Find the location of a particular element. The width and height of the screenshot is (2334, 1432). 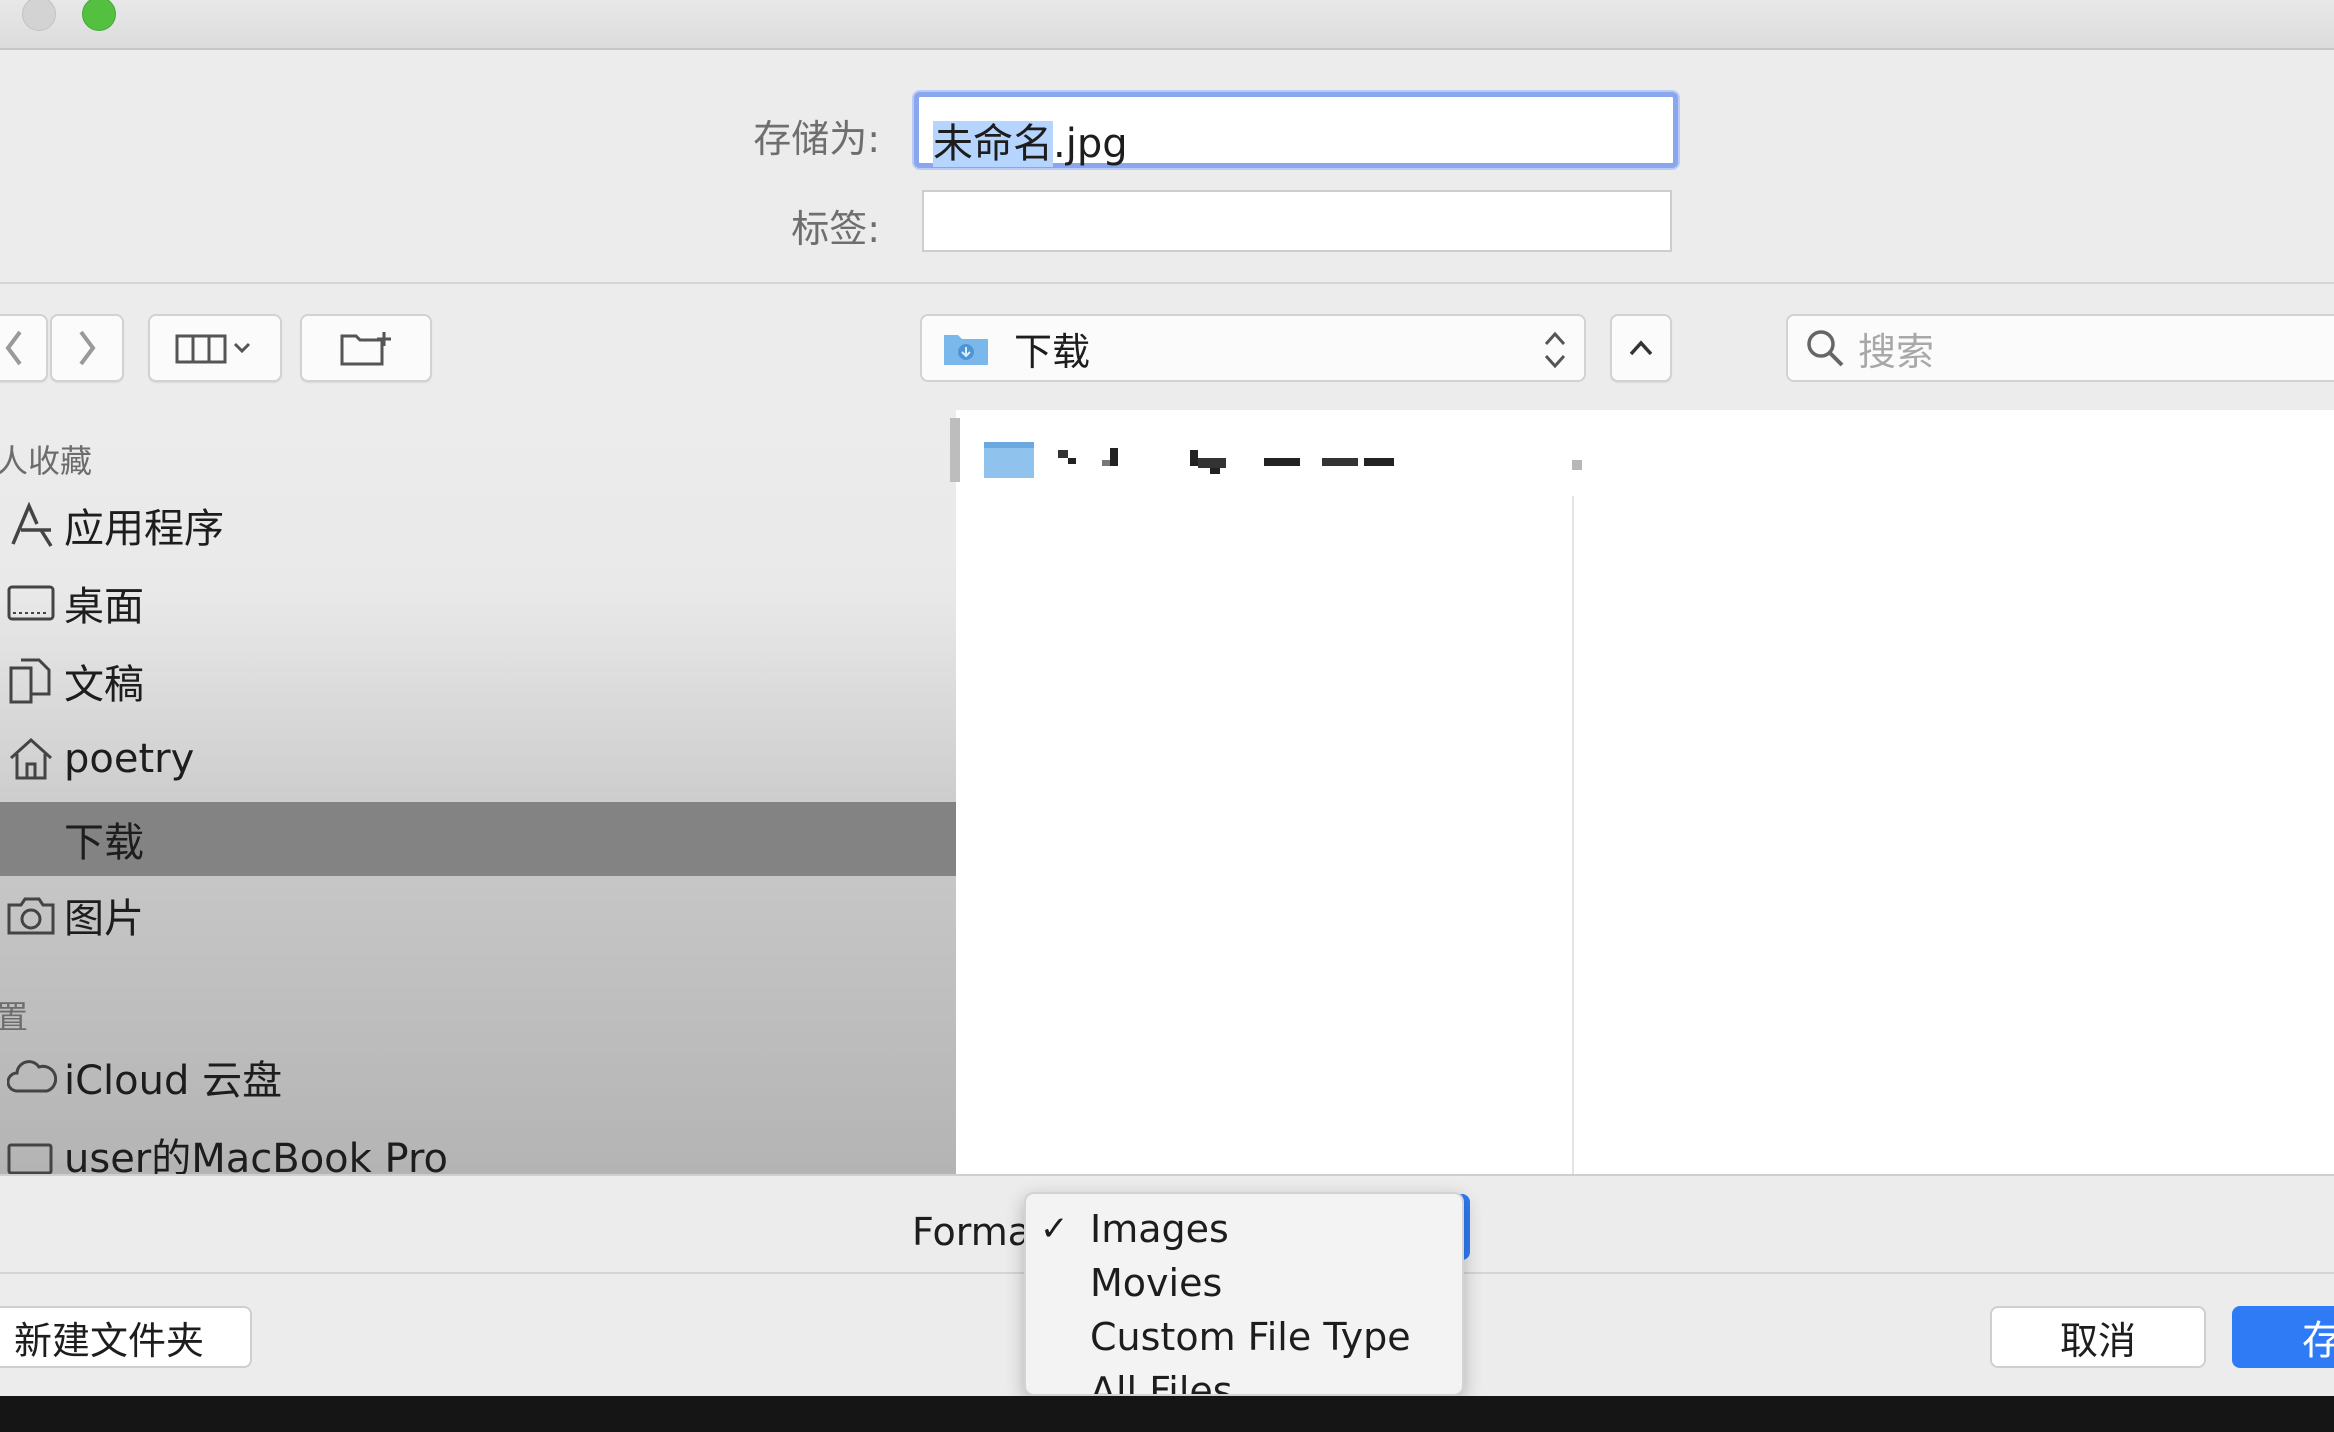

sidebar-item-home: poetry is located at coordinates (478, 759).